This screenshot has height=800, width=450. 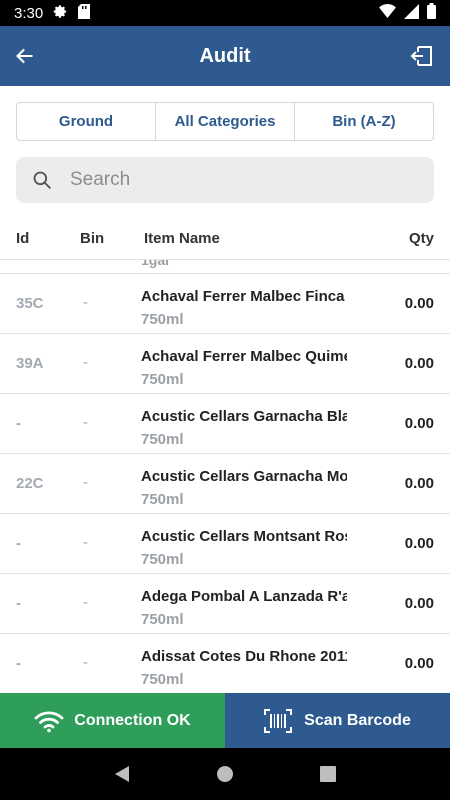 I want to click on nav-back-button, so click(x=122, y=774).